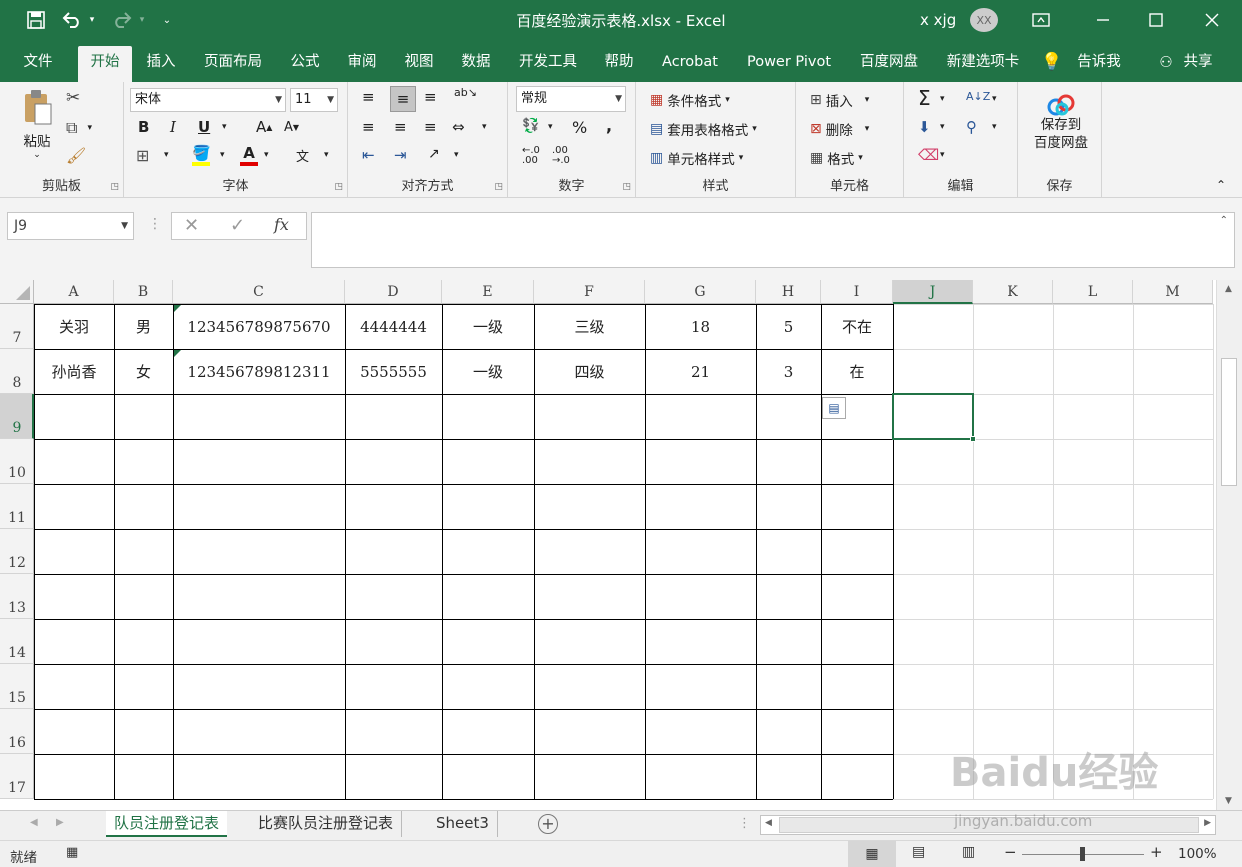  I want to click on share-button: 共享, so click(1198, 64).